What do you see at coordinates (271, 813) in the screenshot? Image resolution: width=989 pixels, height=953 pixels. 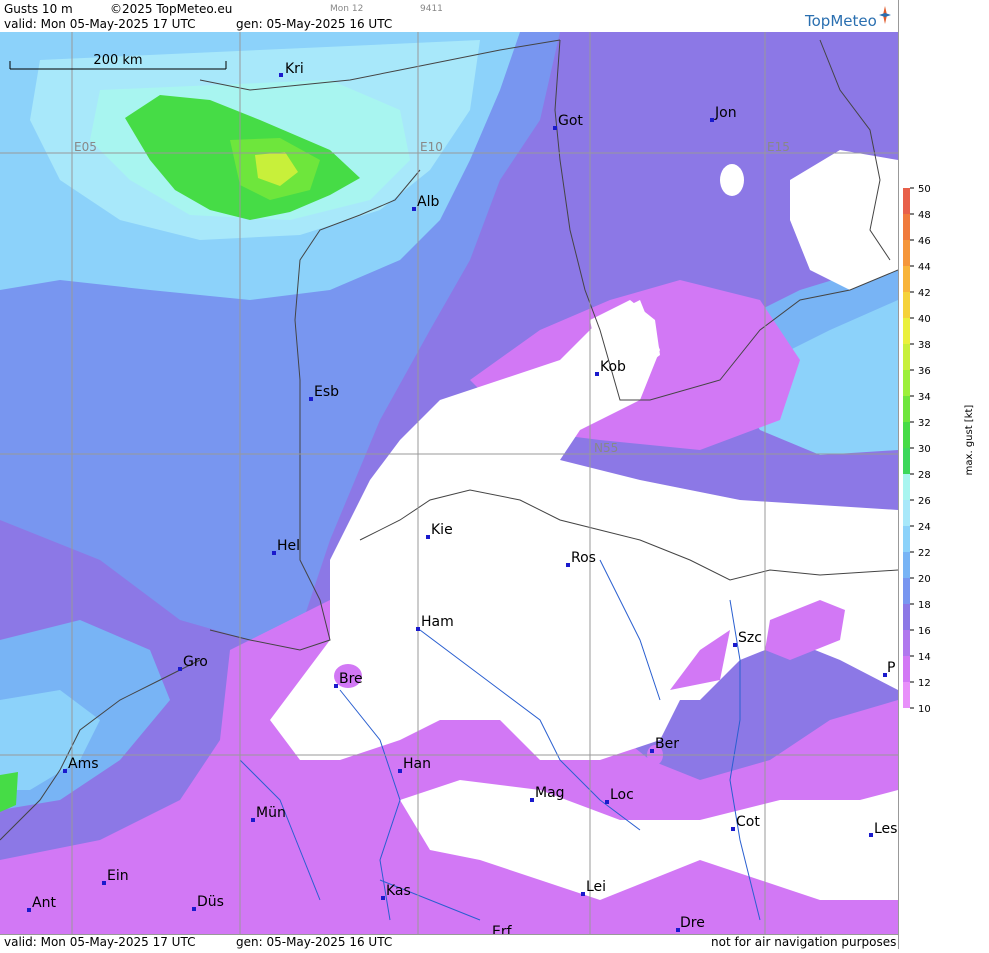 I see `city-label-mun: Mün` at bounding box center [271, 813].